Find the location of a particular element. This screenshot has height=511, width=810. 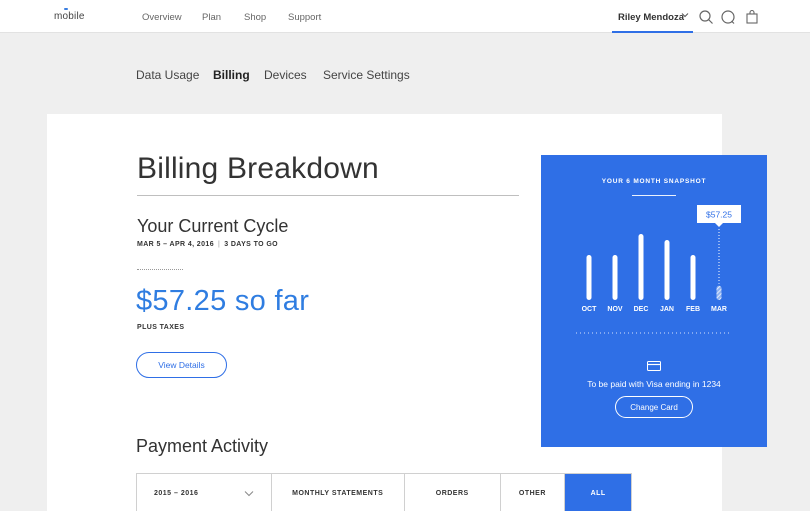

tab-orders: ORDERS is located at coordinates (453, 492).